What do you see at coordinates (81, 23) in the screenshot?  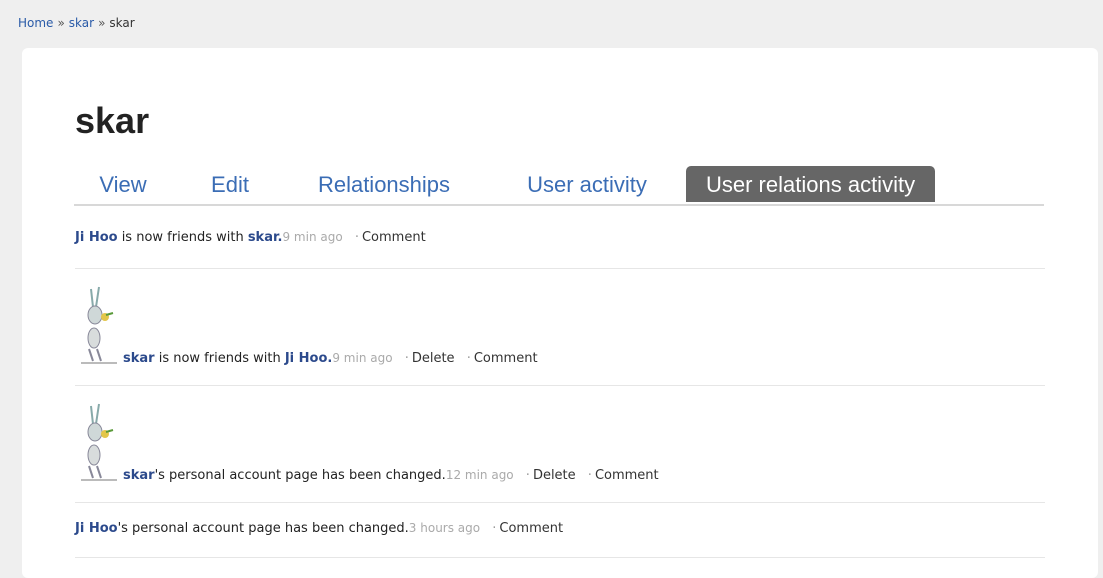 I see `breadcrumb-parent-link: skar` at bounding box center [81, 23].